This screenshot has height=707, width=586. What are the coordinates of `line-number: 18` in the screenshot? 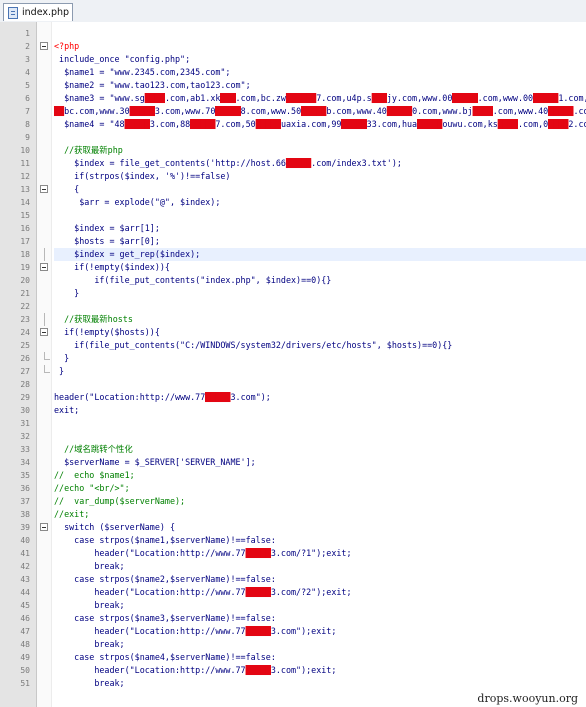 It's located at (25, 254).